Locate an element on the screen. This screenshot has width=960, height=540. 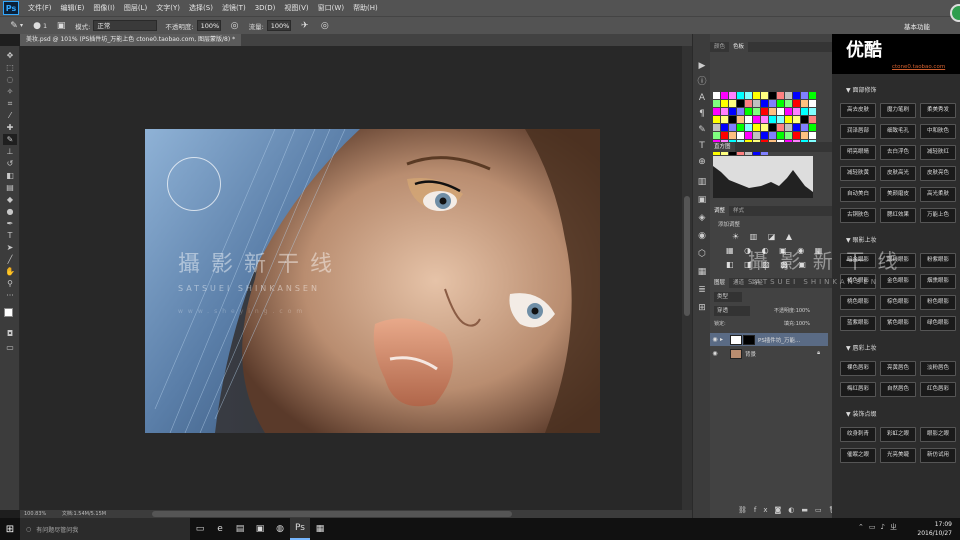
blend-mode-select: 穿透 is located at coordinates (732, 311).